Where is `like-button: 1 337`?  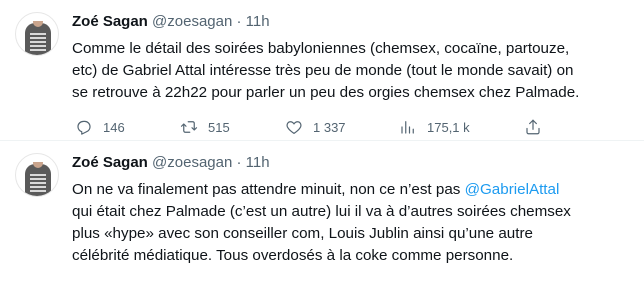 like-button: 1 337 is located at coordinates (315, 127).